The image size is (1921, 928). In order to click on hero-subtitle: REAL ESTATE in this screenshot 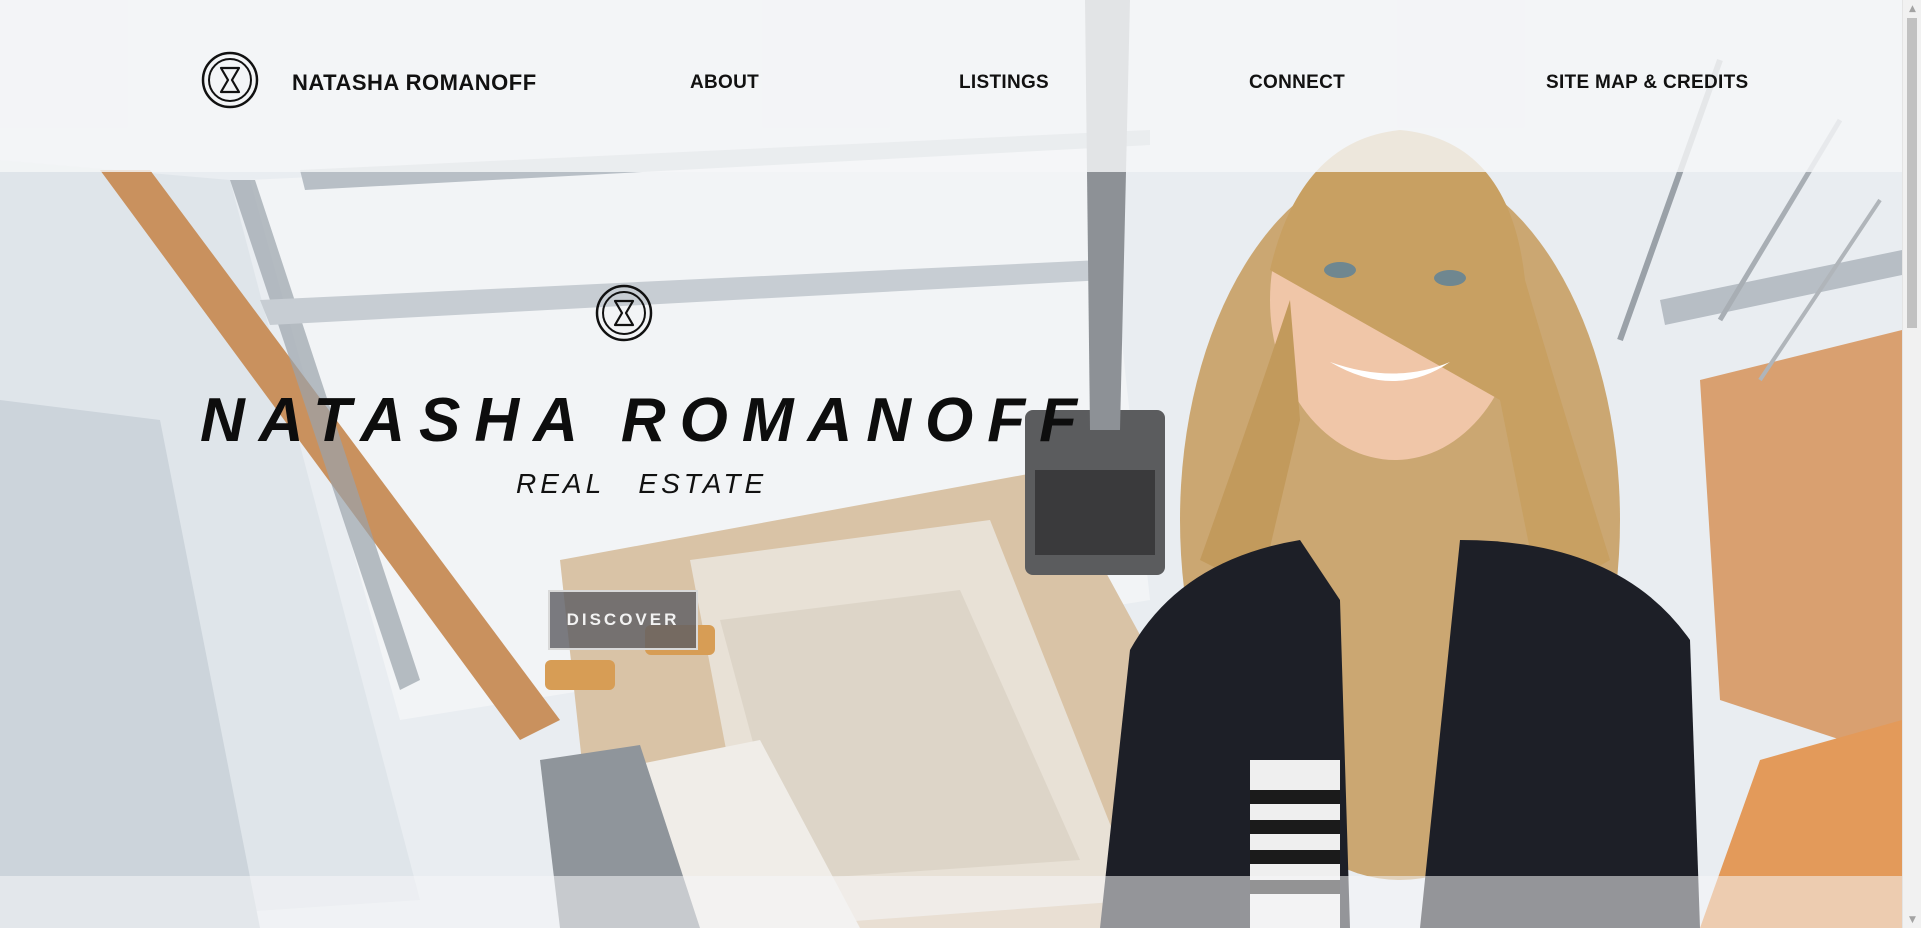, I will do `click(642, 483)`.